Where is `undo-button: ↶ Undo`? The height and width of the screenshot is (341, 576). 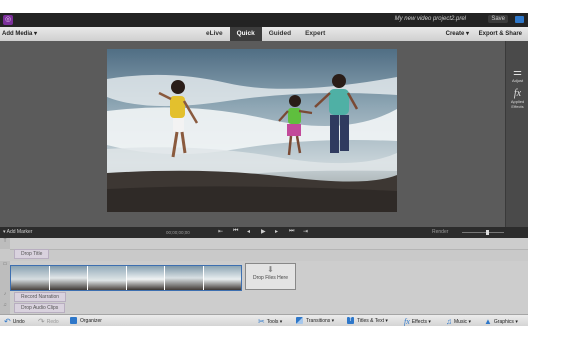
undo-button: ↶ Undo is located at coordinates (14, 321).